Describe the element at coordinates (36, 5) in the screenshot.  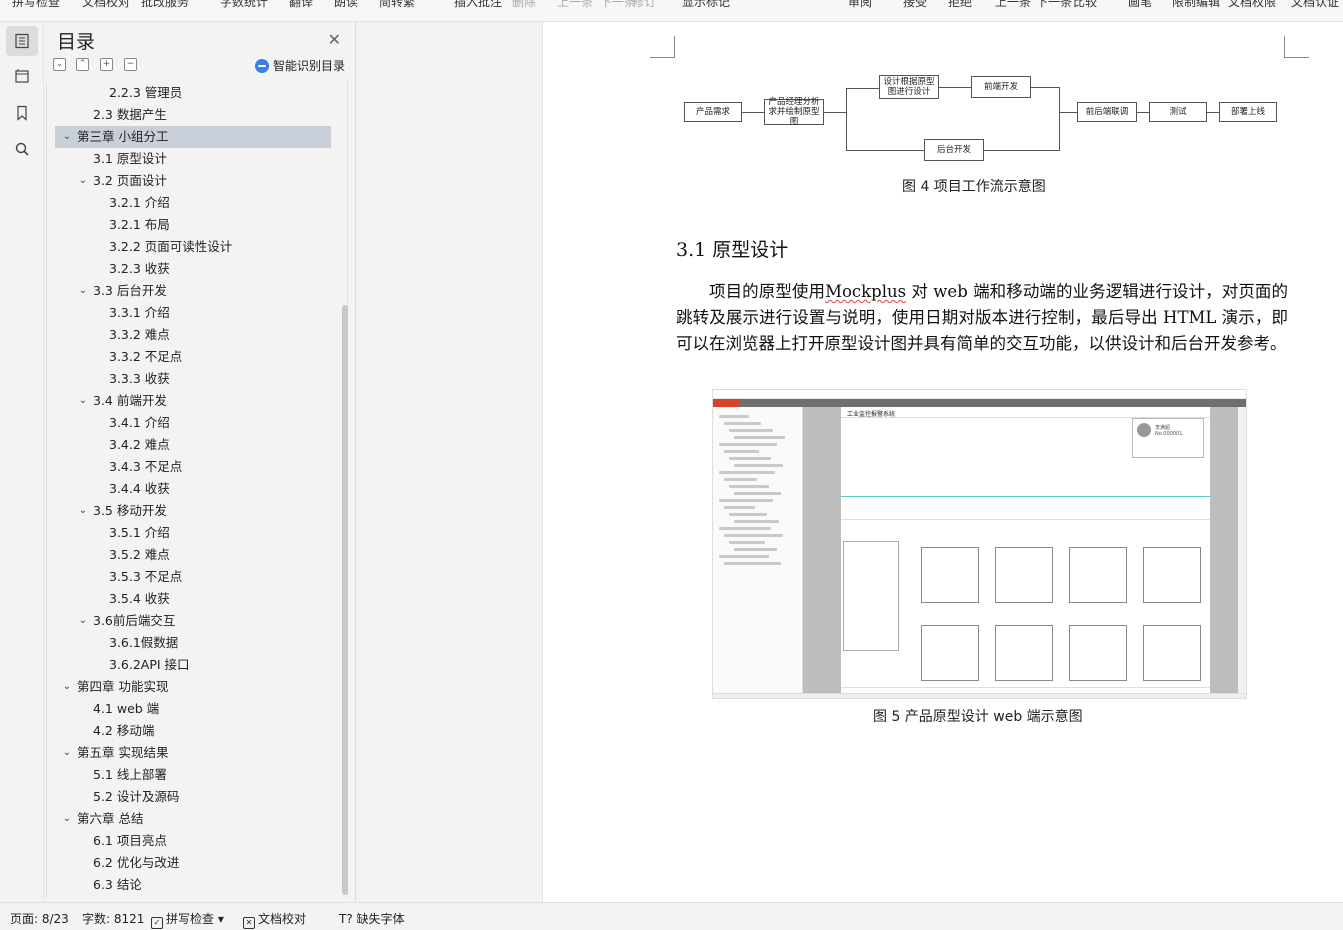
I see `toolbar-item: 拼写检查` at that location.